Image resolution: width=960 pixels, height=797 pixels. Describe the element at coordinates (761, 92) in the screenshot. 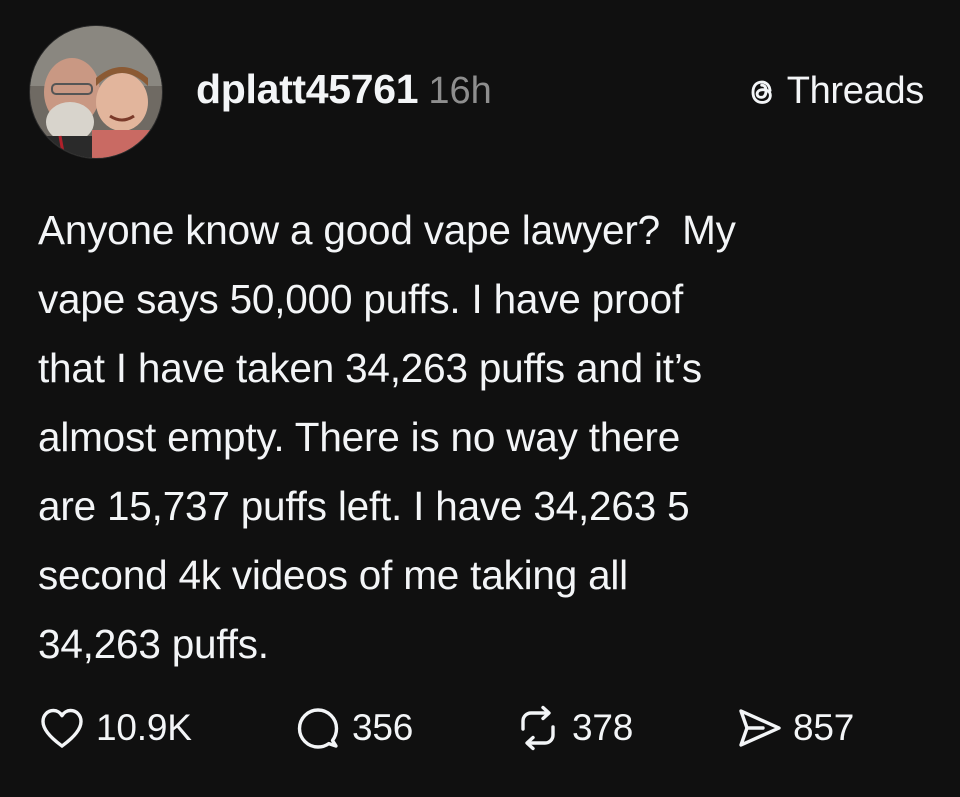

I see `threads-logo-icon` at that location.